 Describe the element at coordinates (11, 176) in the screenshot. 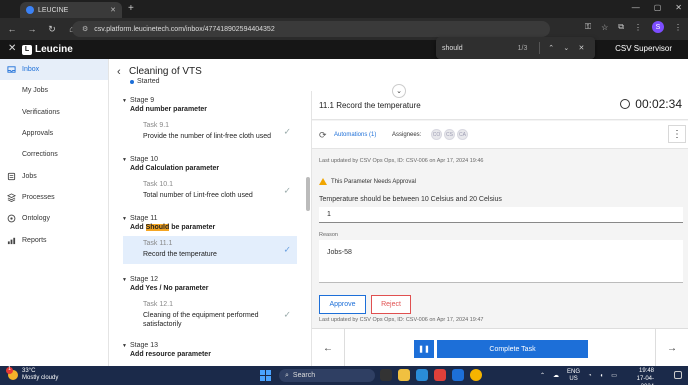

I see `jobs-icon` at that location.